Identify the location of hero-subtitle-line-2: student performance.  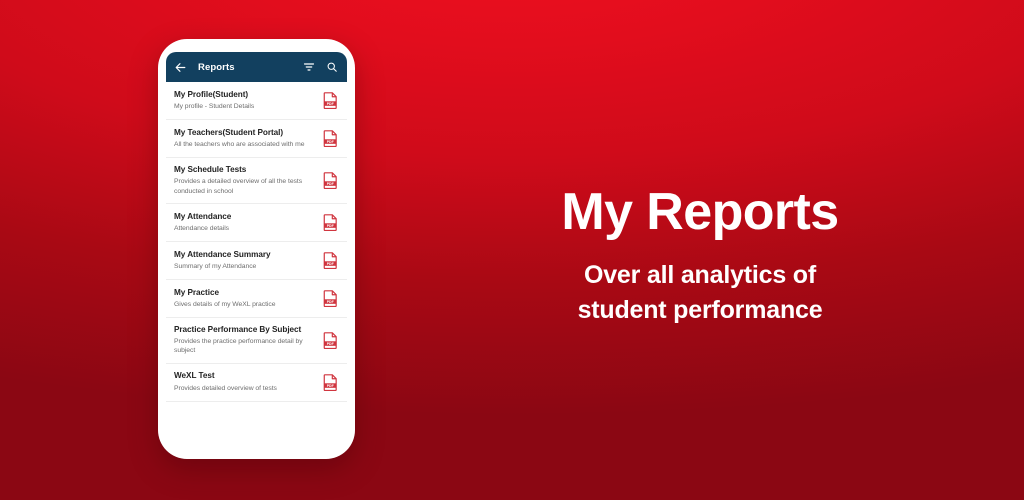
(700, 310).